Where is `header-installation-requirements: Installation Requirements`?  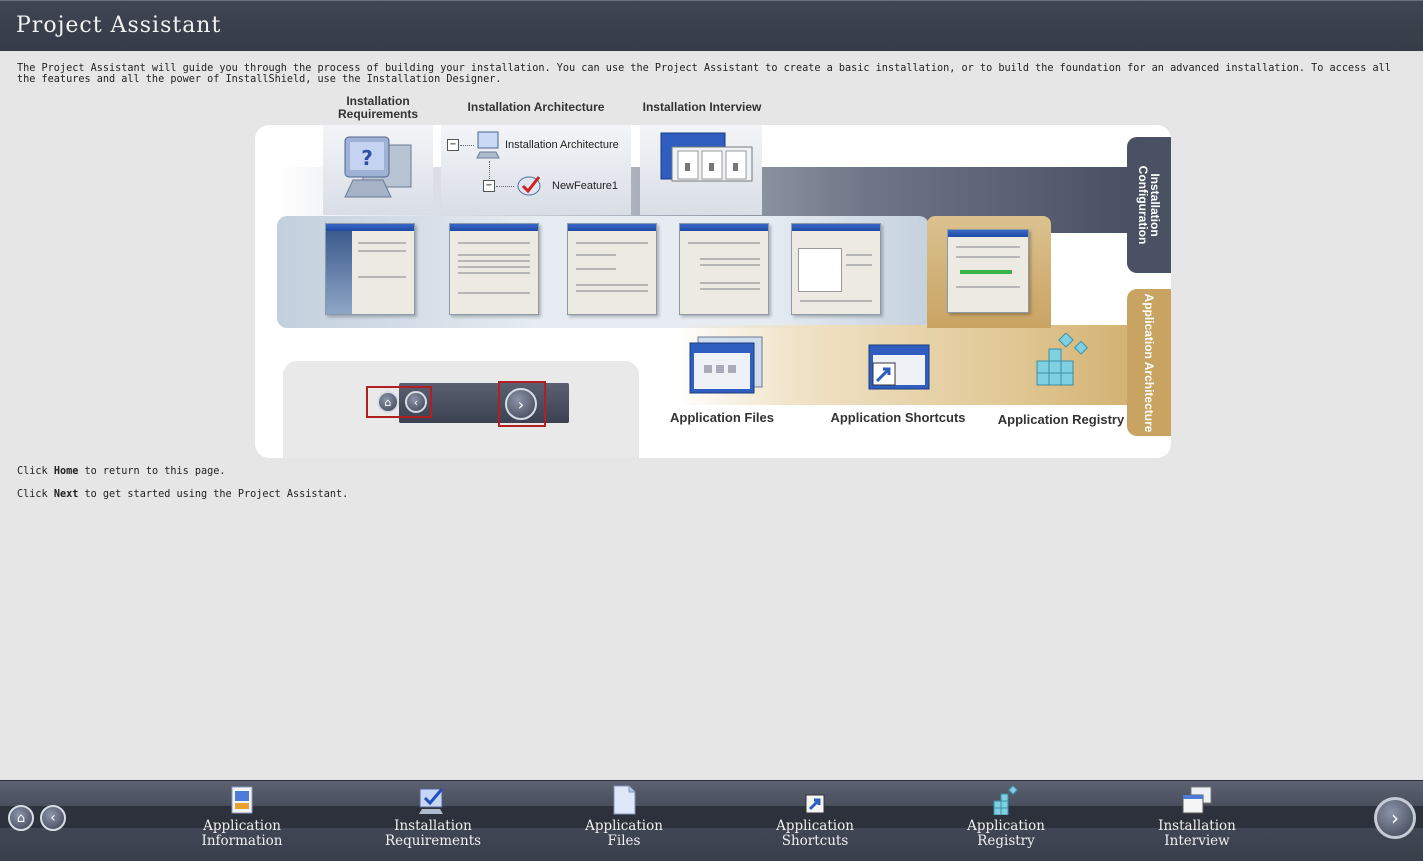
header-installation-requirements: Installation Requirements is located at coordinates (378, 107).